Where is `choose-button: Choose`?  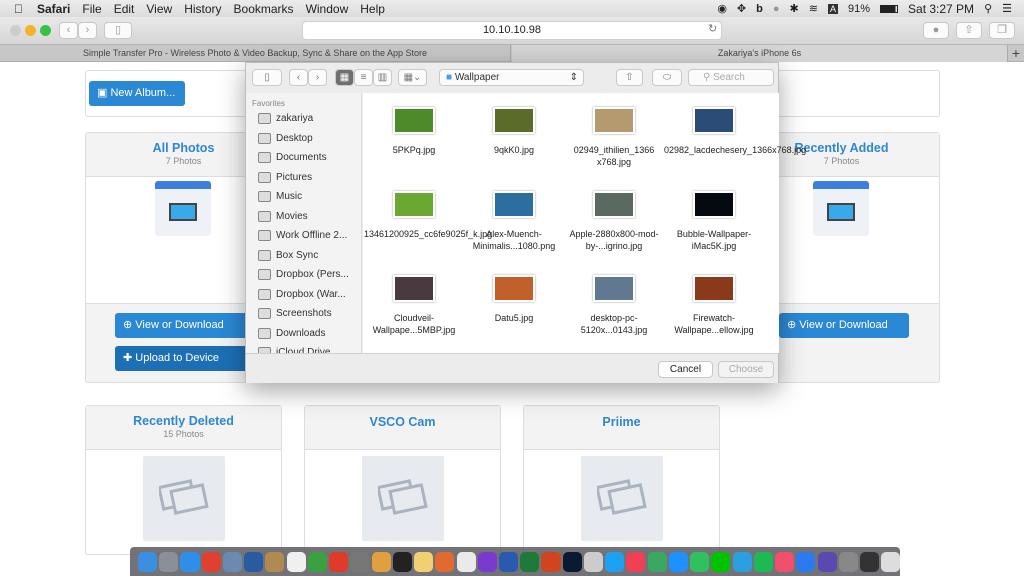
choose-button: Choose is located at coordinates (746, 369).